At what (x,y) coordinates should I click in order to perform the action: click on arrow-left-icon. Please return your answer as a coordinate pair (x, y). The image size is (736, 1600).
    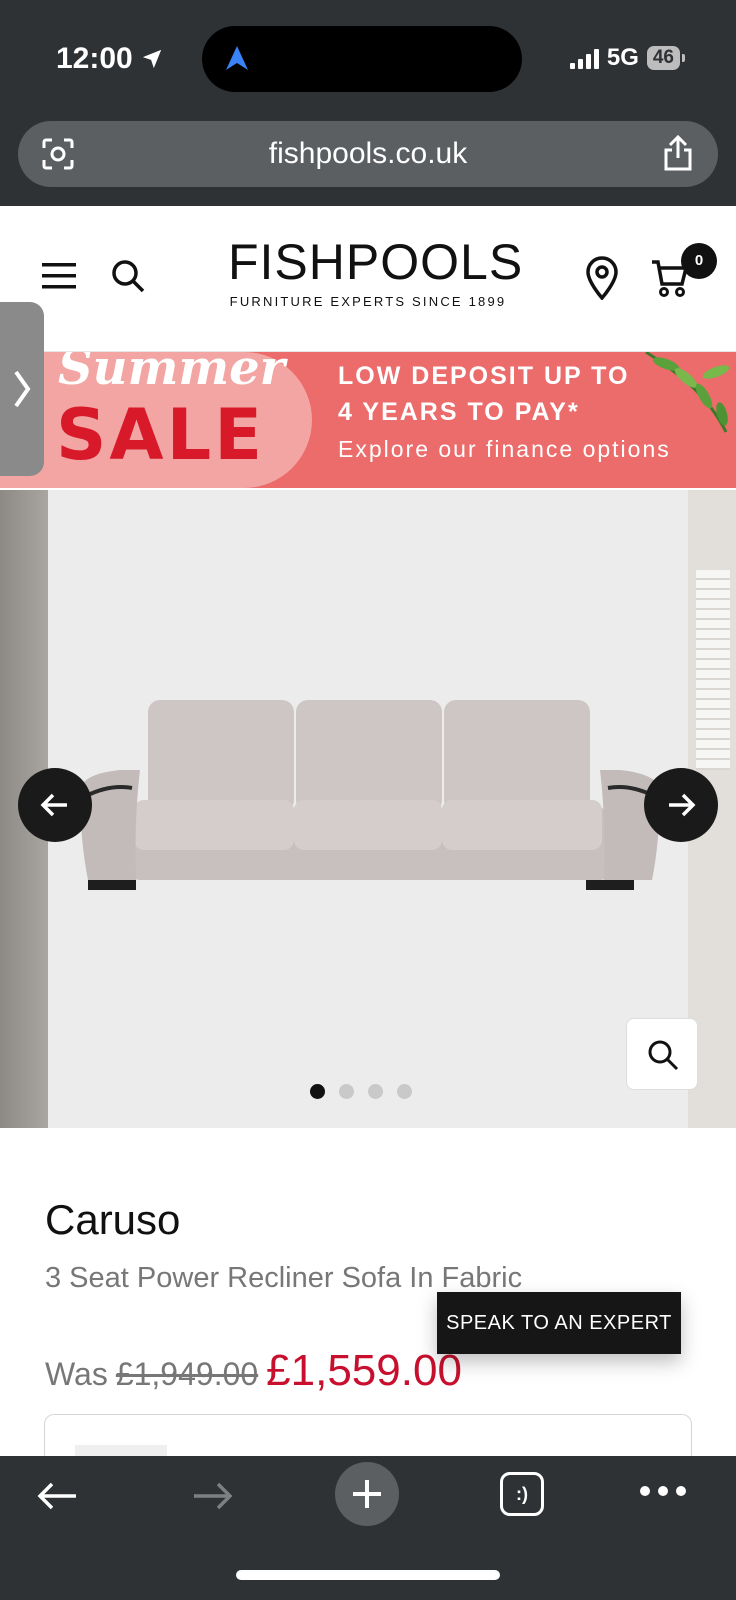
    Looking at the image, I should click on (53, 805).